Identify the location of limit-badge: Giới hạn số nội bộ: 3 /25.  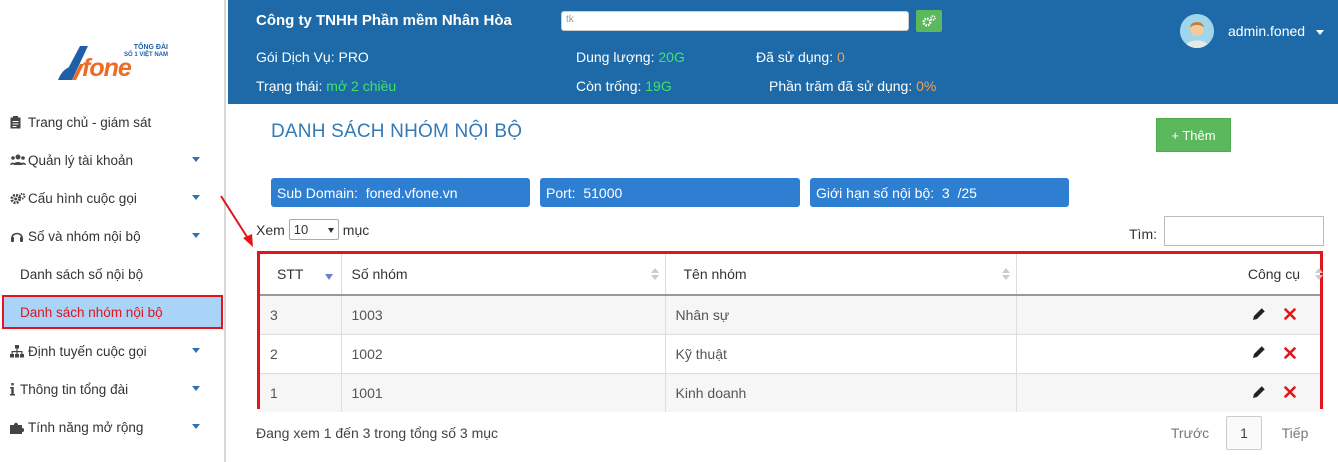
(939, 192).